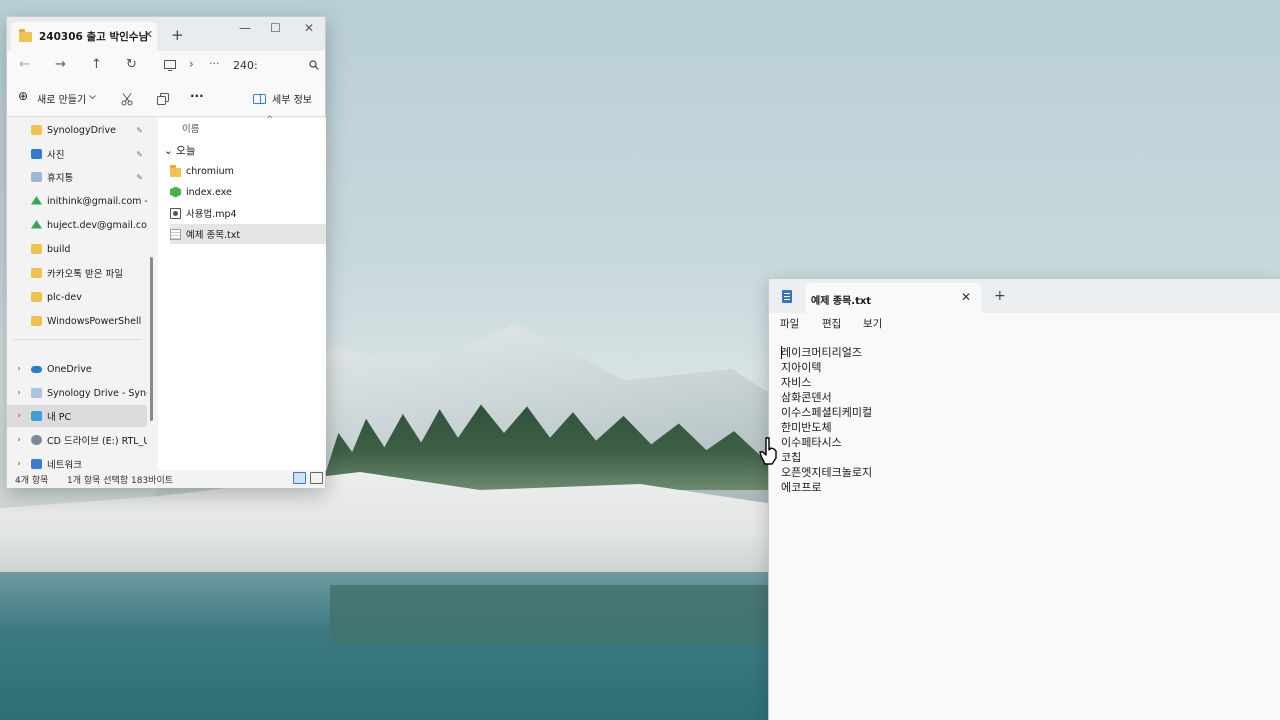 Image resolution: width=1280 pixels, height=720 pixels. Describe the element at coordinates (151, 339) in the screenshot. I see `navigation-scrollbar` at that location.